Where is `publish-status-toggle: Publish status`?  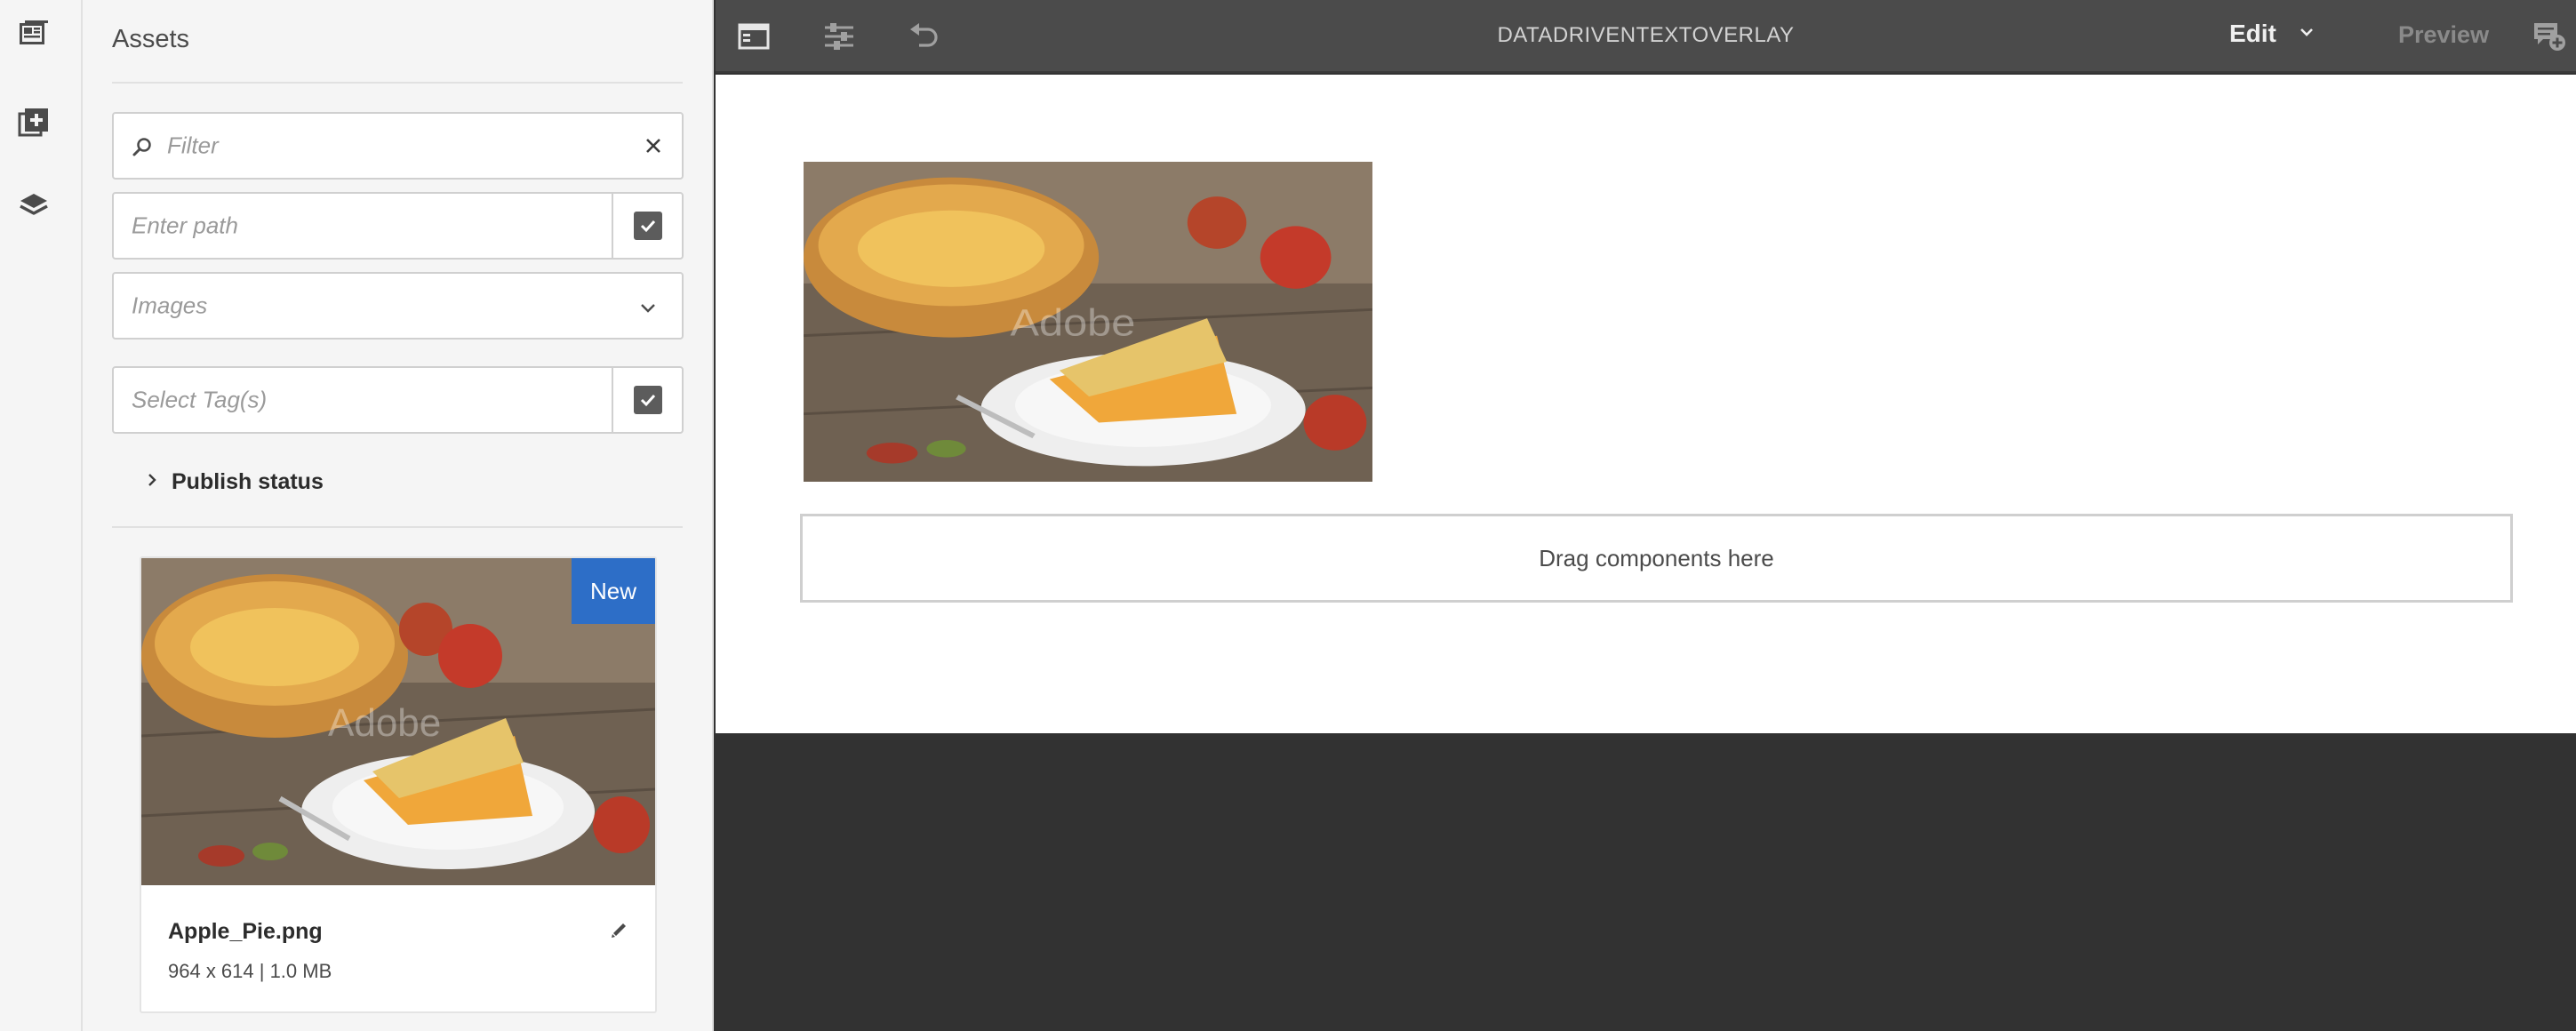 publish-status-toggle: Publish status is located at coordinates (234, 482).